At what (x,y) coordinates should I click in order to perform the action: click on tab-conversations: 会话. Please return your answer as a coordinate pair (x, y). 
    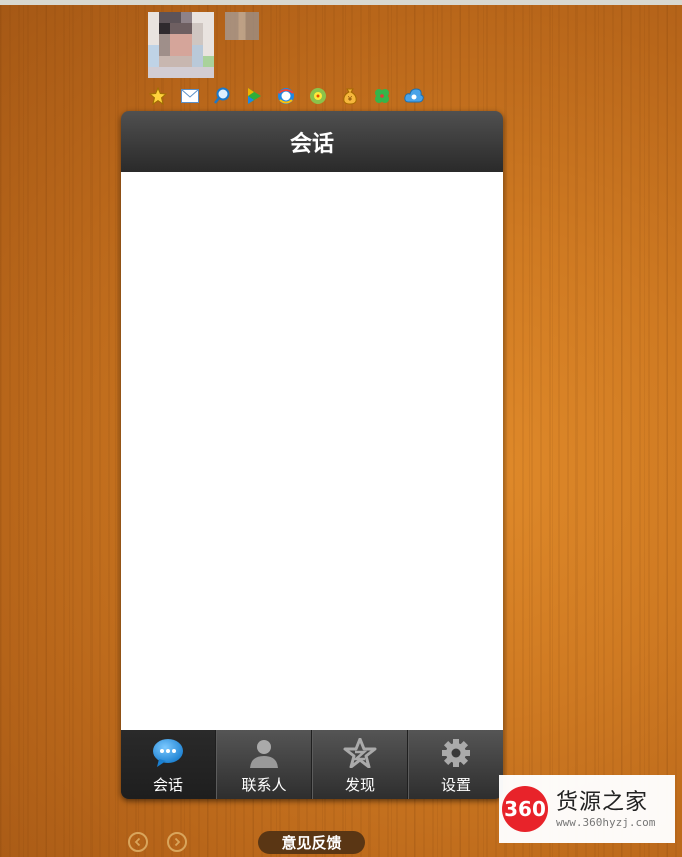
    Looking at the image, I should click on (168, 764).